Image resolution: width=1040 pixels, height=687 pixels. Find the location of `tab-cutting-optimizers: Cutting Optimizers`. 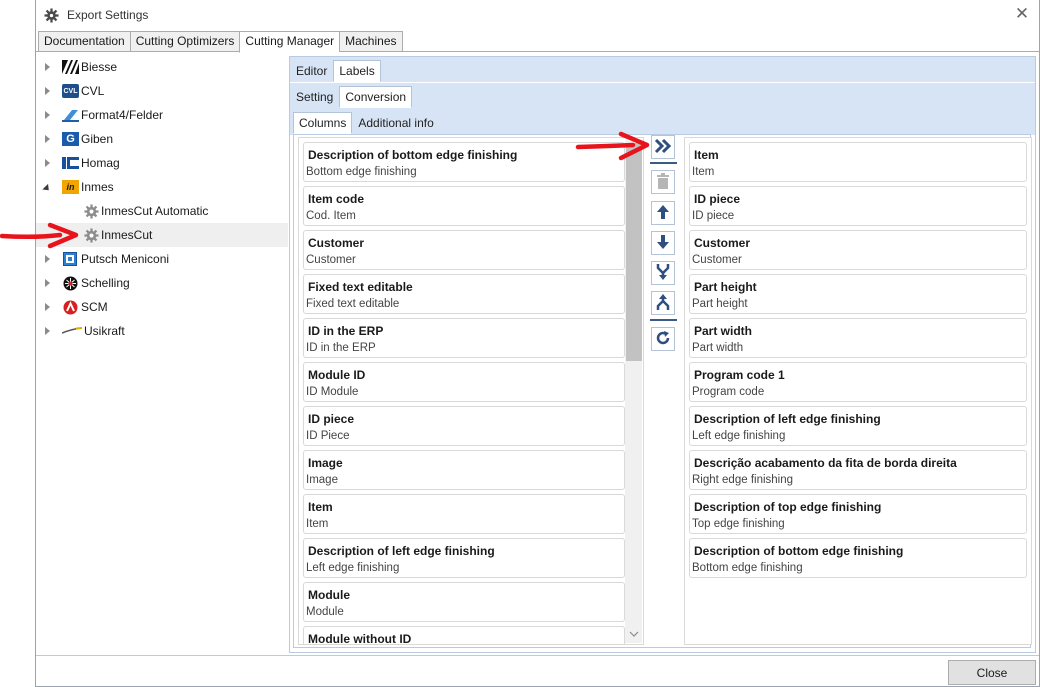

tab-cutting-optimizers: Cutting Optimizers is located at coordinates (184, 41).